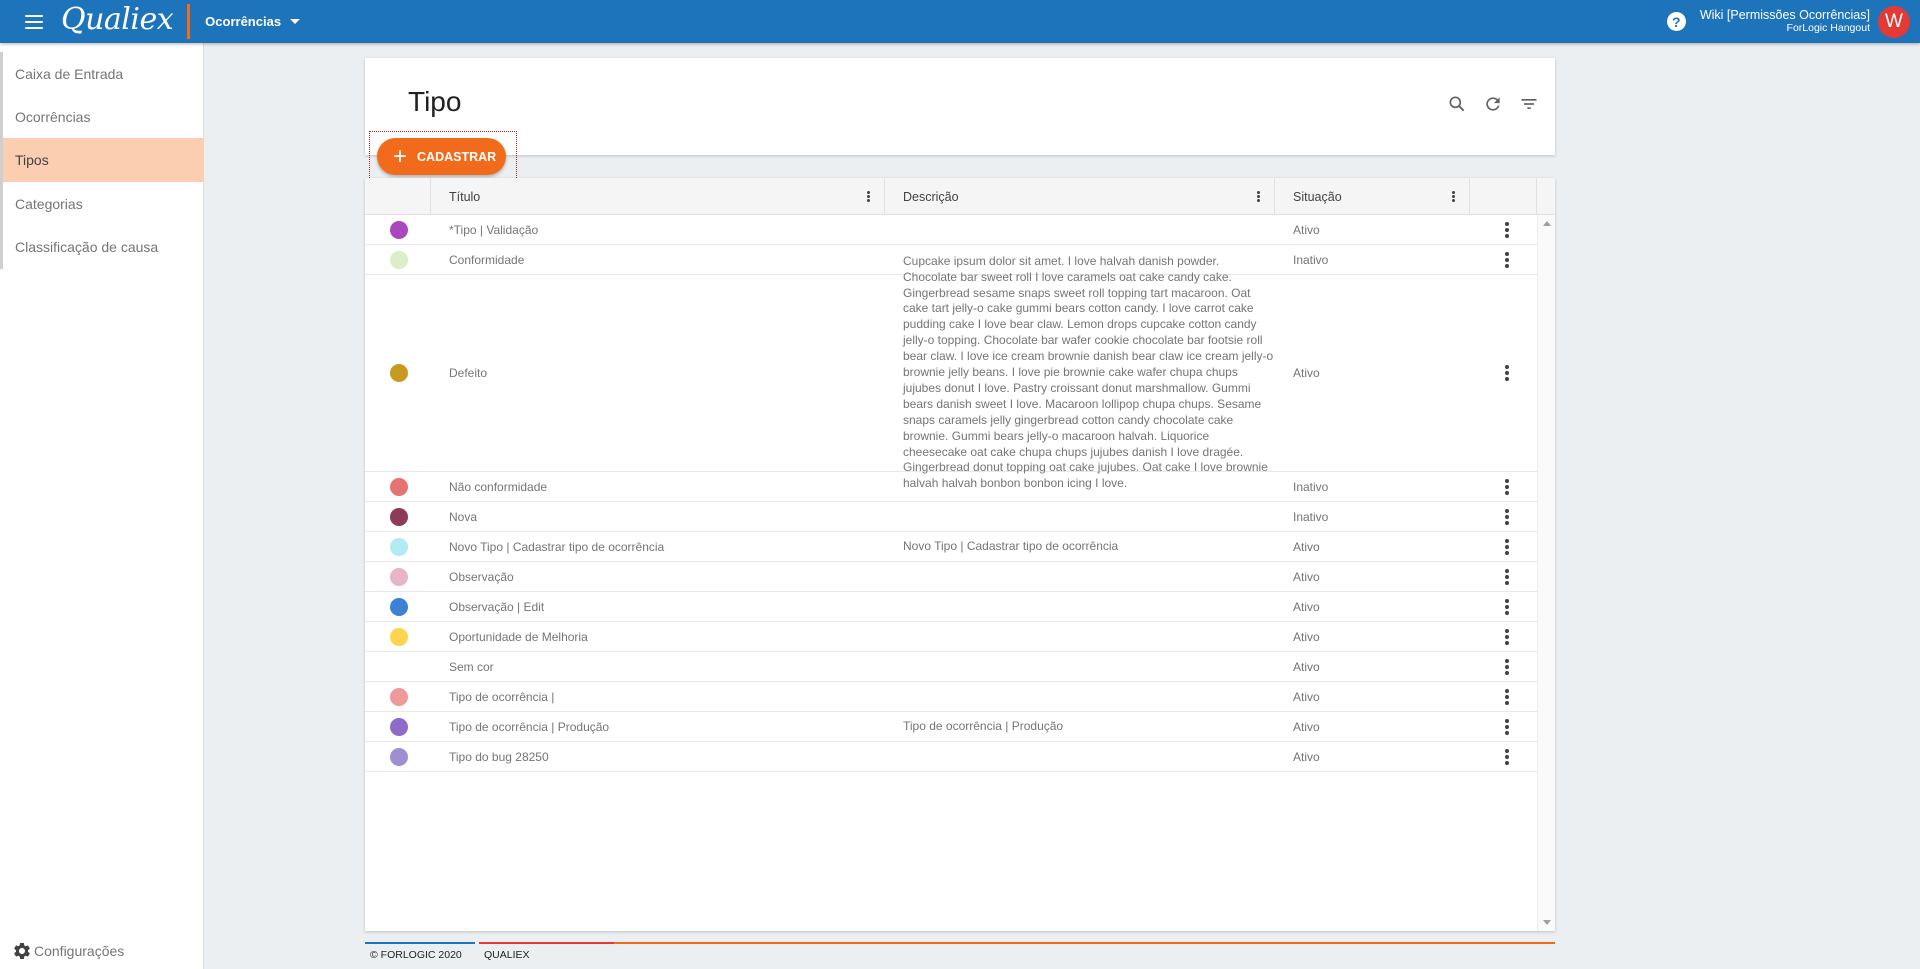  I want to click on column-description: Descrição, so click(1080, 196).